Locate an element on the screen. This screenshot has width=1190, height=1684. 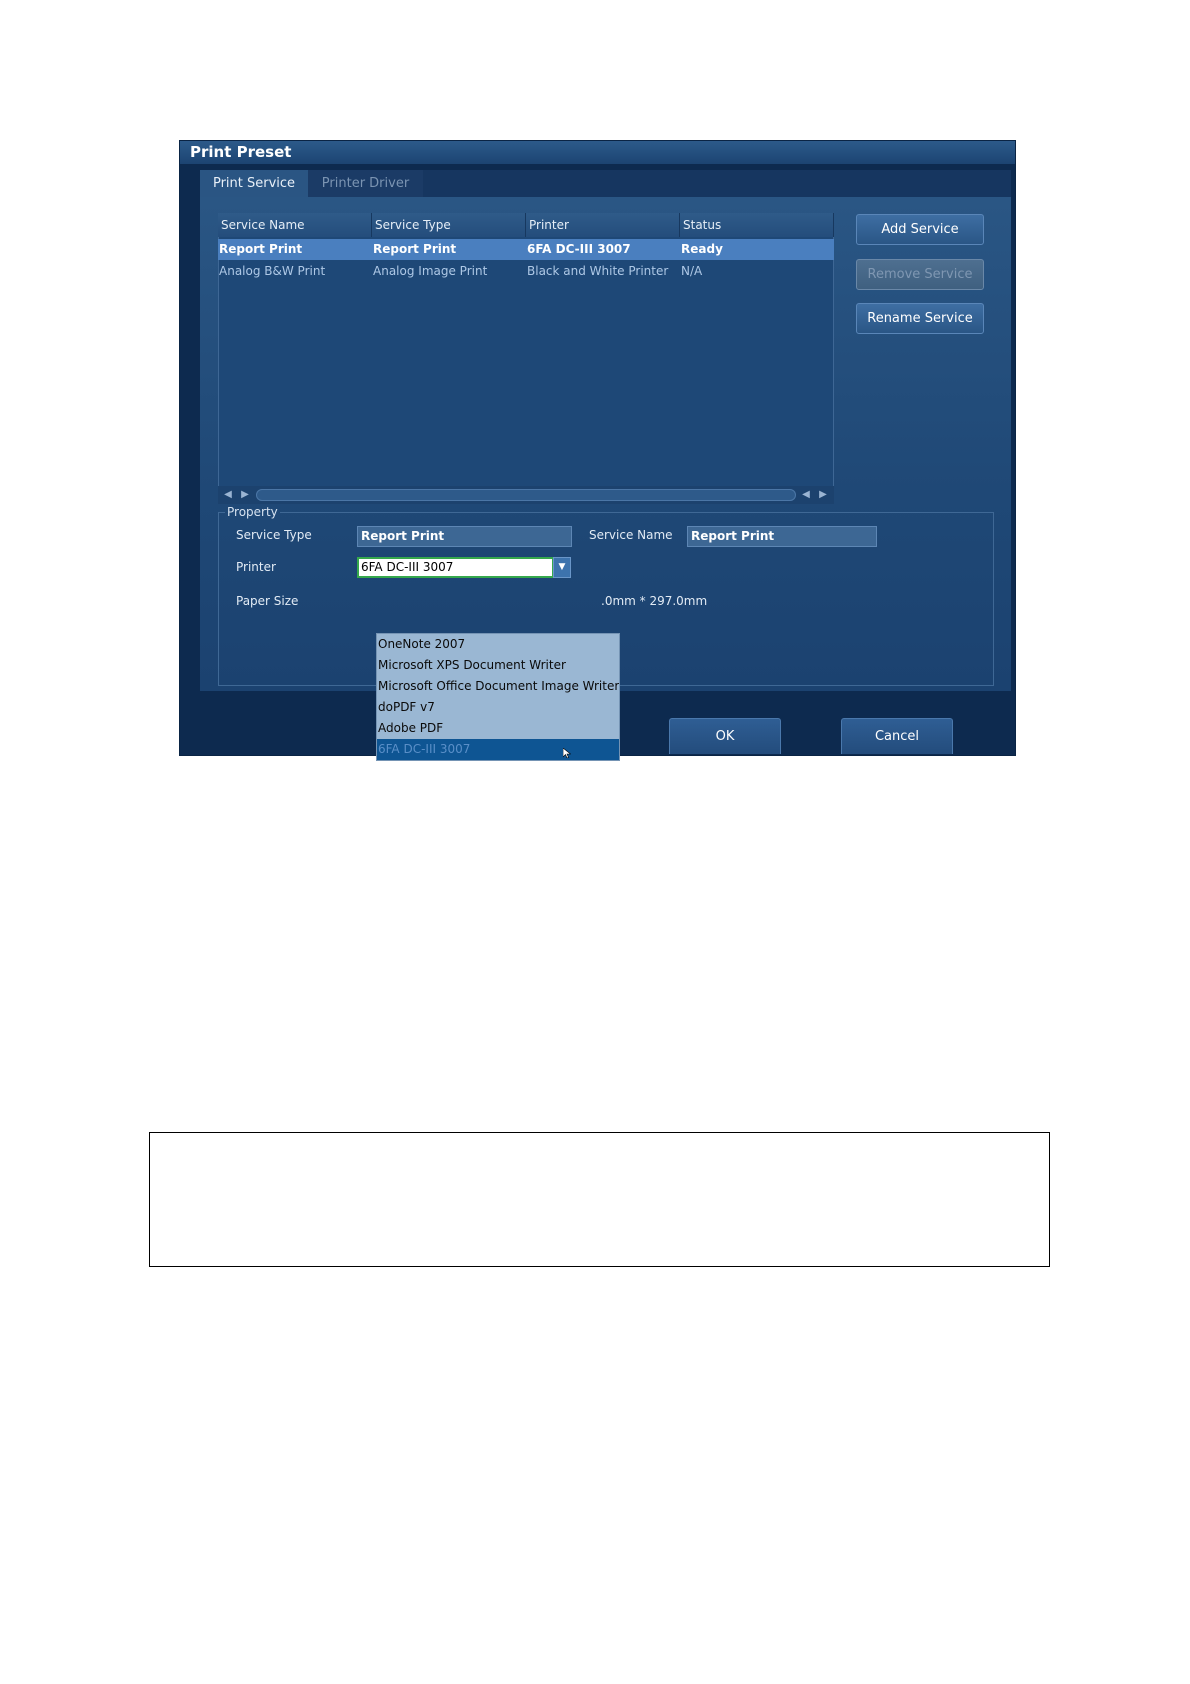
scroll-right-icon: ▶ is located at coordinates (245, 495).